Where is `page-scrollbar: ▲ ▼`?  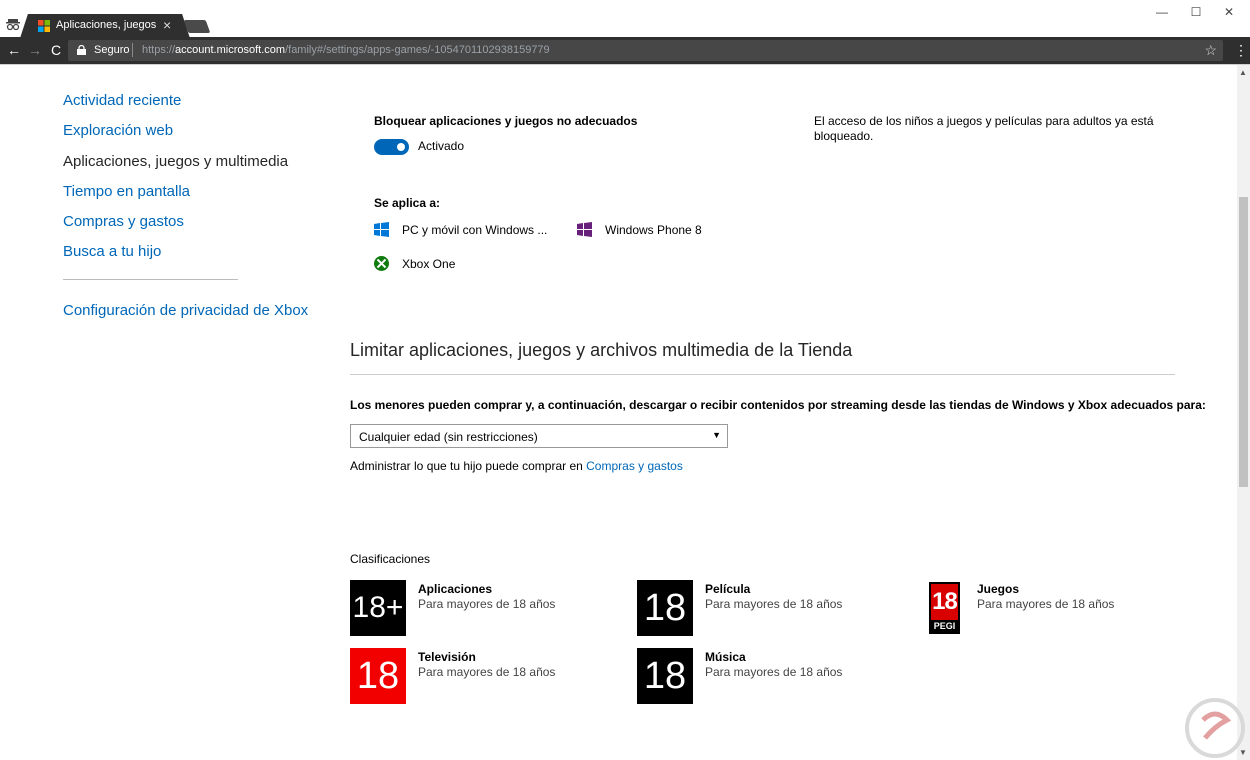 page-scrollbar: ▲ ▼ is located at coordinates (1243, 412).